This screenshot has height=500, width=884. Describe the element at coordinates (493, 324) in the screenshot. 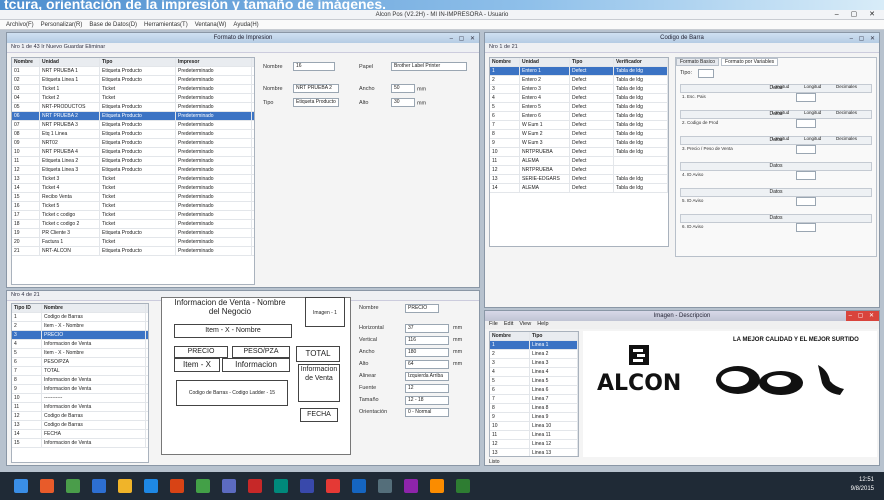

I see `image-menu-item: File` at that location.